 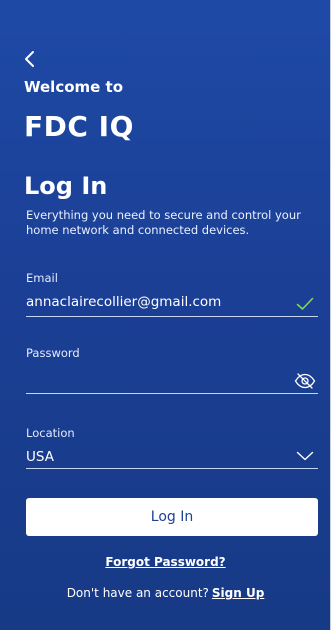 What do you see at coordinates (165, 562) in the screenshot?
I see `forgot-password-link: Forgot Password?` at bounding box center [165, 562].